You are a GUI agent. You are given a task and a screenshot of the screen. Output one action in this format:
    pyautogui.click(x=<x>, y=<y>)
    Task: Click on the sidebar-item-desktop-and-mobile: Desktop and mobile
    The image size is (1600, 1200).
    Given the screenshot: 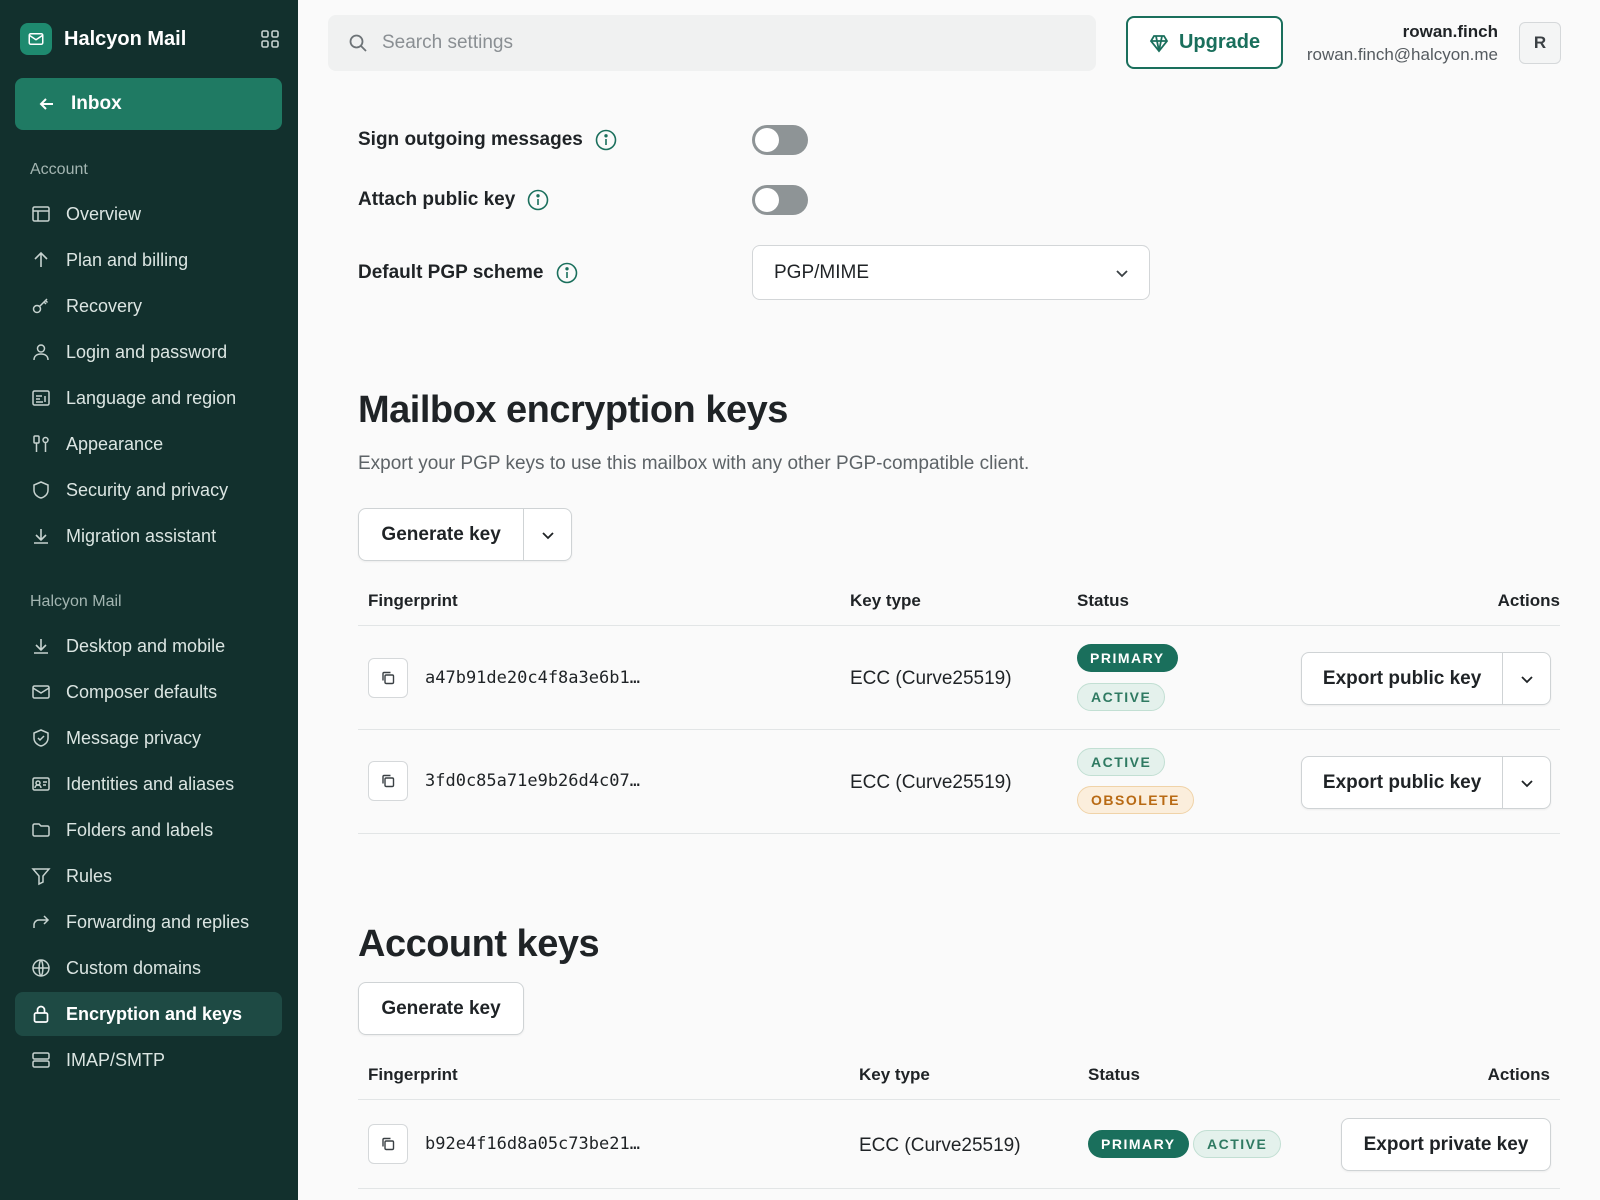 What is the action you would take?
    pyautogui.click(x=148, y=646)
    